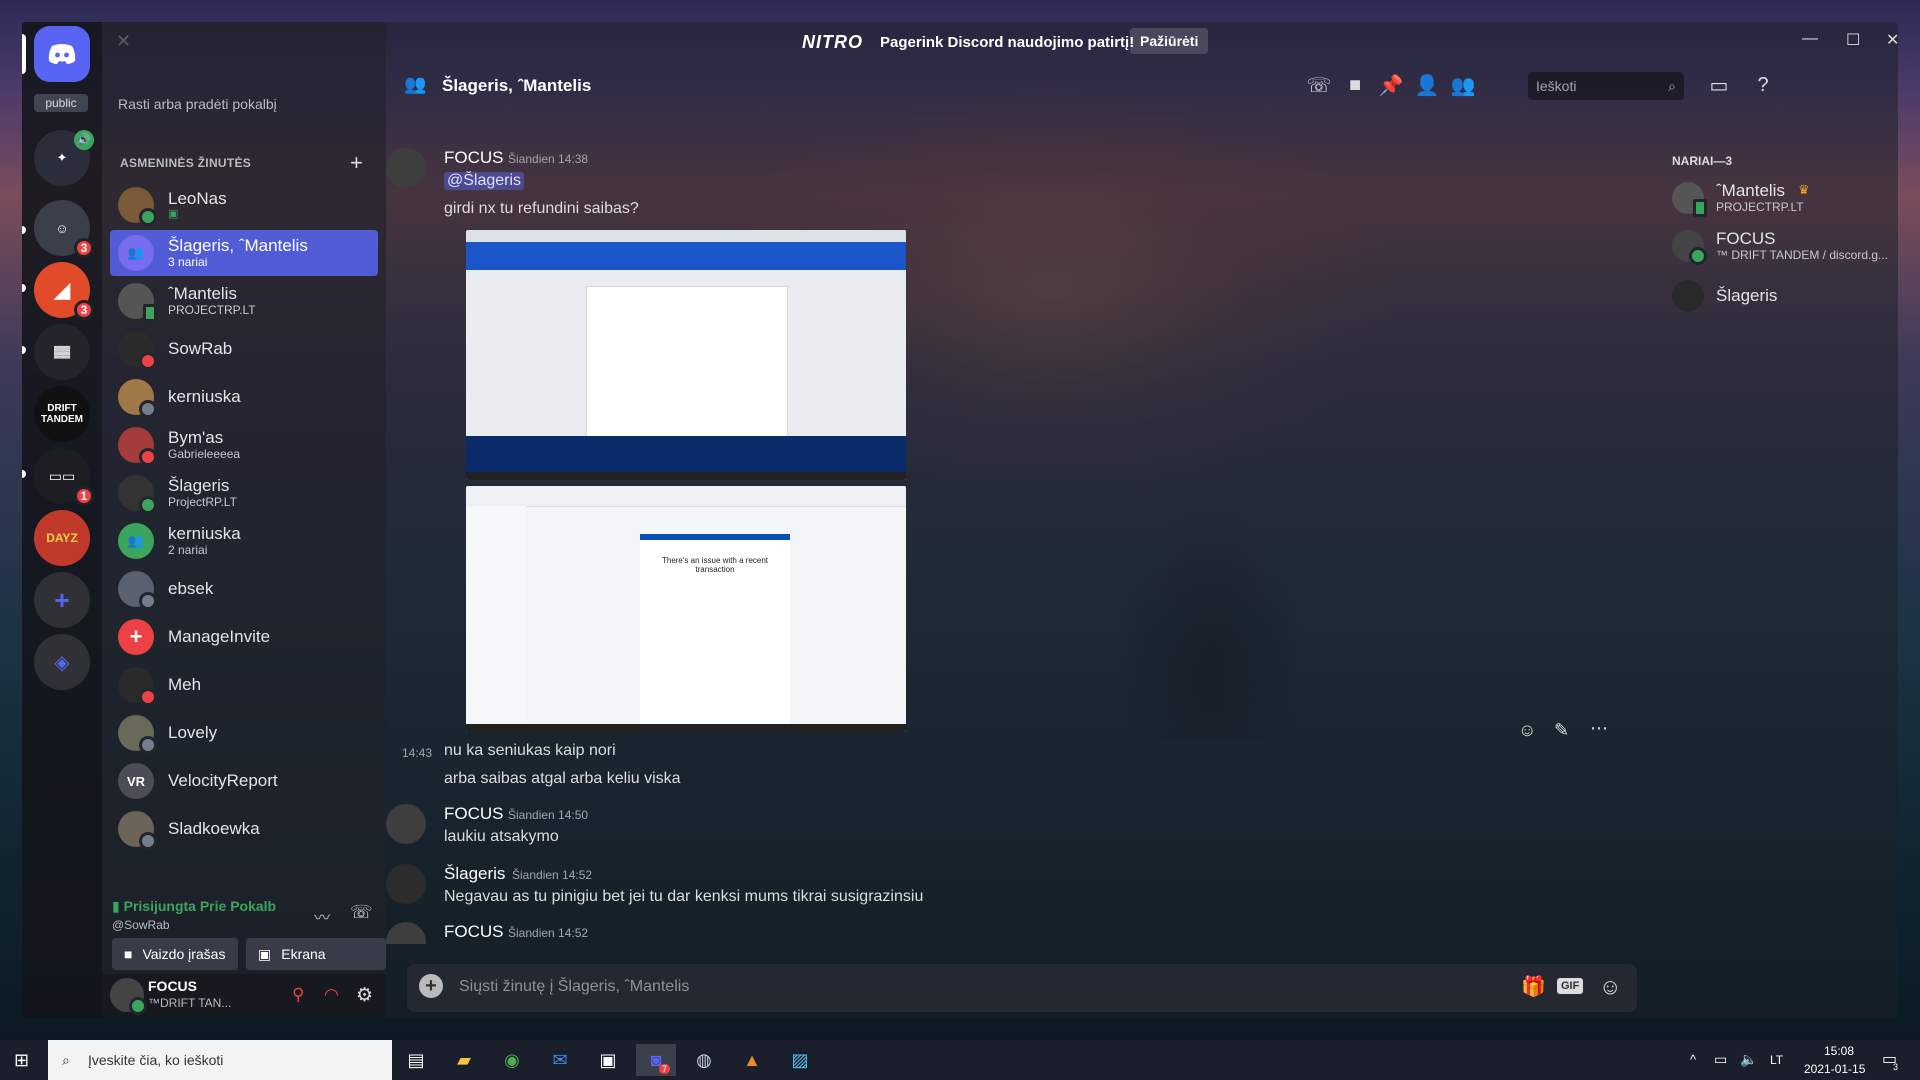 This screenshot has height=1080, width=1920. I want to click on dm-item: 👥 kerniuska 2 nariai, so click(244, 541).